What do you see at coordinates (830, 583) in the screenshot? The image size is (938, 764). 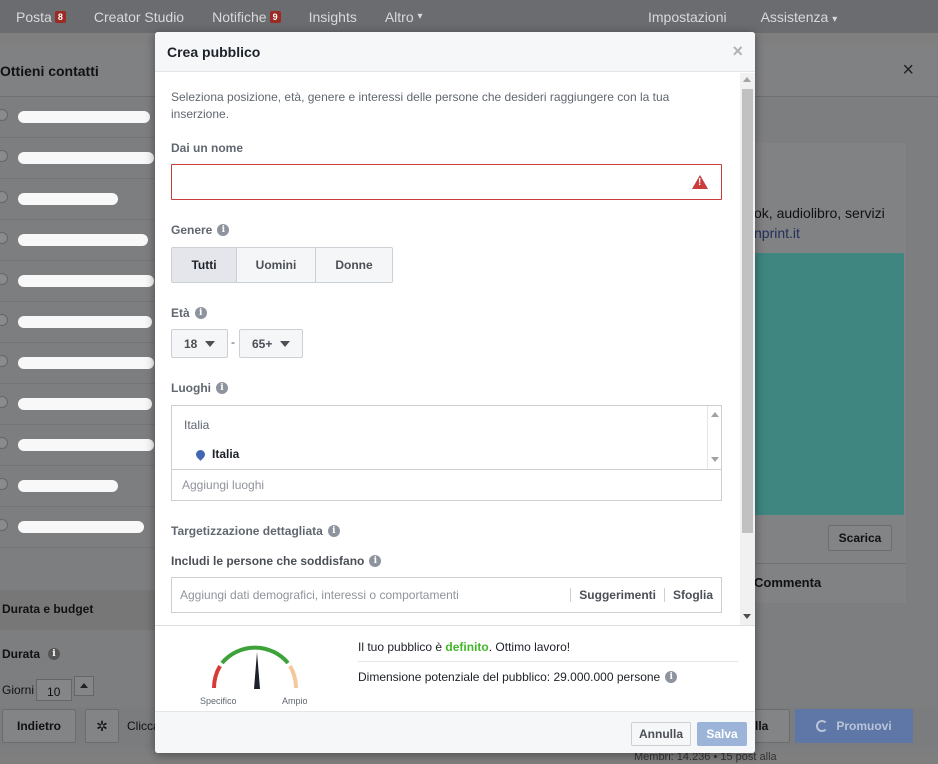 I see `commenta-button: Commenta` at bounding box center [830, 583].